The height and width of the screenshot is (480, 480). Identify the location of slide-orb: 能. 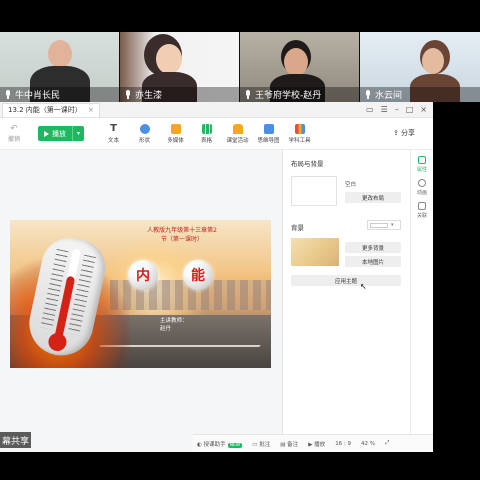
(198, 275).